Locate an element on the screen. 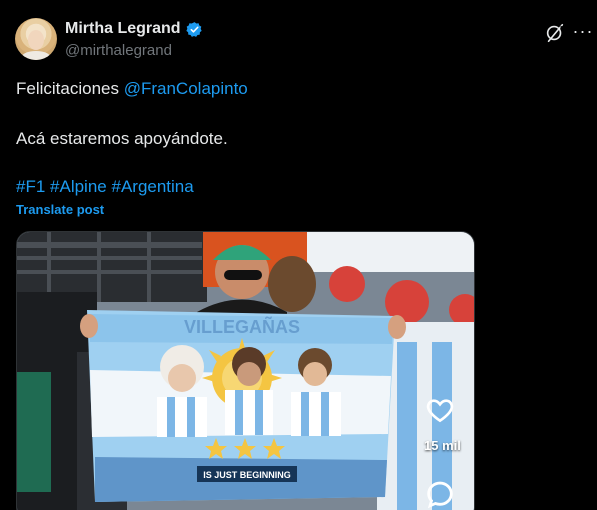 The width and height of the screenshot is (597, 510). author-avatar is located at coordinates (36, 39).